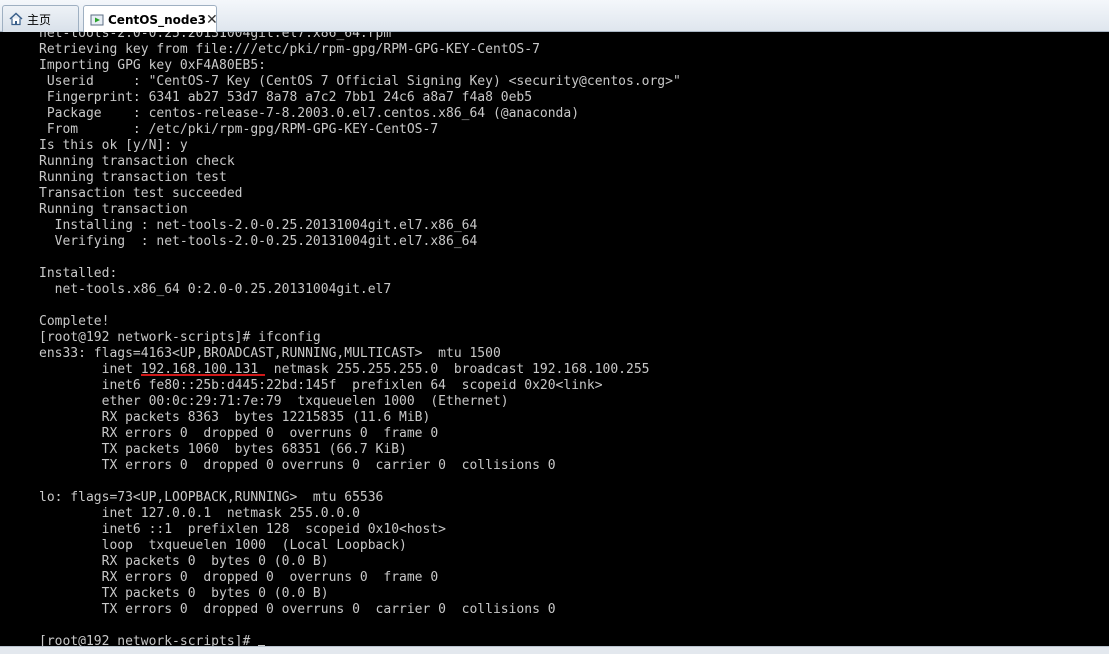  I want to click on console-line: RX packets 0 bytes 0 (0.0 B), so click(184, 561).